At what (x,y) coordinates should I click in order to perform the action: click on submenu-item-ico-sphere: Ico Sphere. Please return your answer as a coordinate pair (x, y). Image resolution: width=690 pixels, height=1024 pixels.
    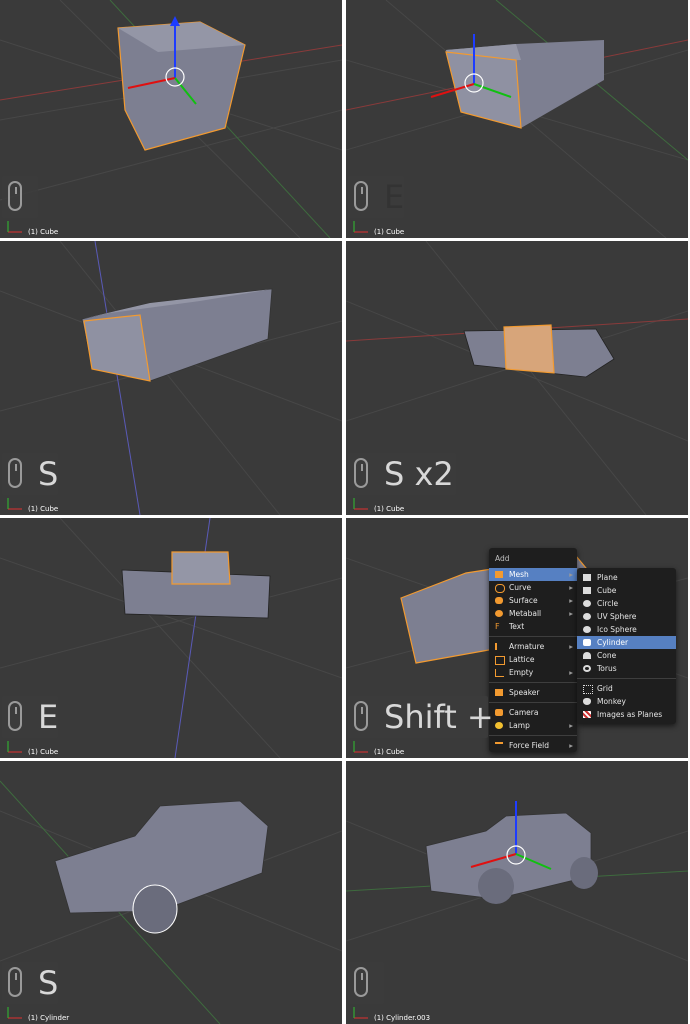
    Looking at the image, I should click on (626, 629).